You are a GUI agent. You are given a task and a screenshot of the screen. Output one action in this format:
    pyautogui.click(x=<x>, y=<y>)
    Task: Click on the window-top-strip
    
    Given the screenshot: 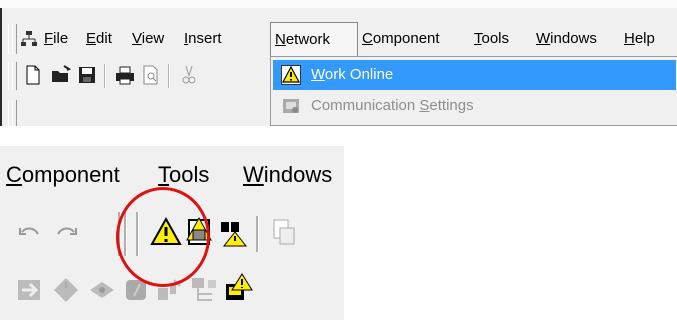 What is the action you would take?
    pyautogui.click(x=338, y=4)
    